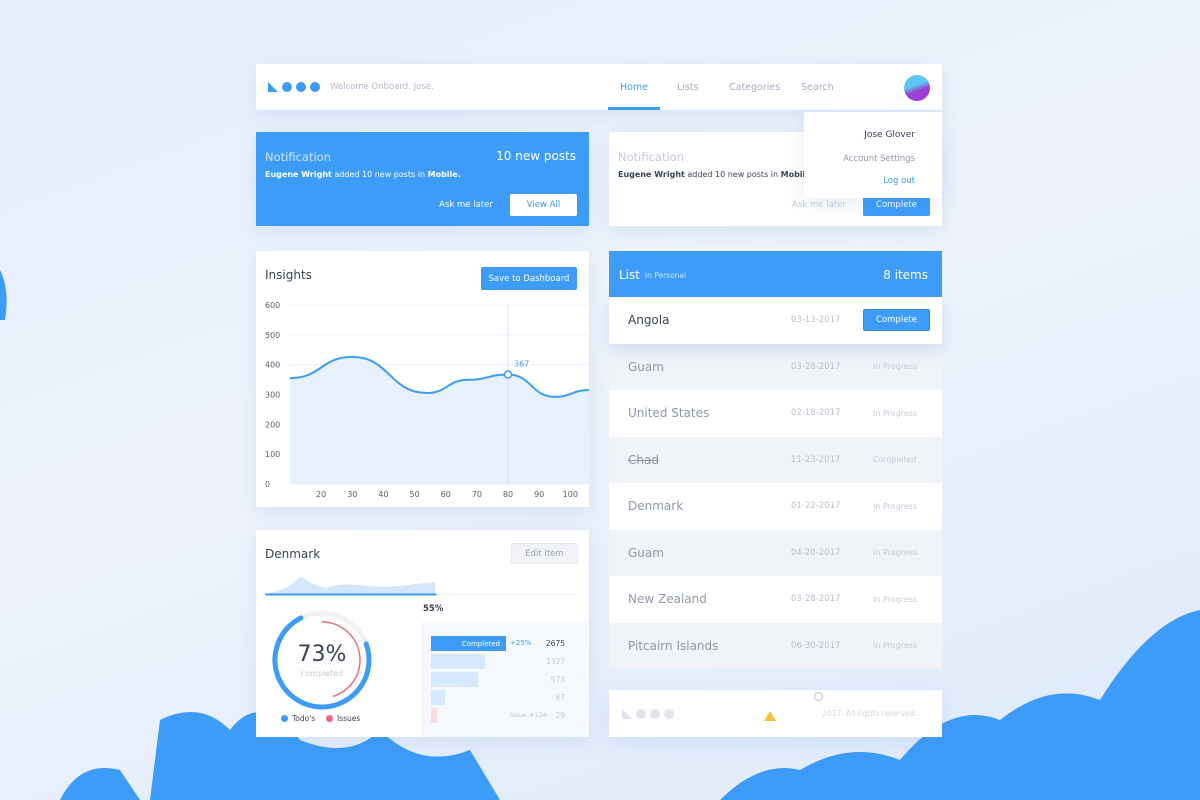 Image resolution: width=1200 pixels, height=800 pixels. Describe the element at coordinates (383, 494) in the screenshot. I see `x-tick-label: 40` at that location.